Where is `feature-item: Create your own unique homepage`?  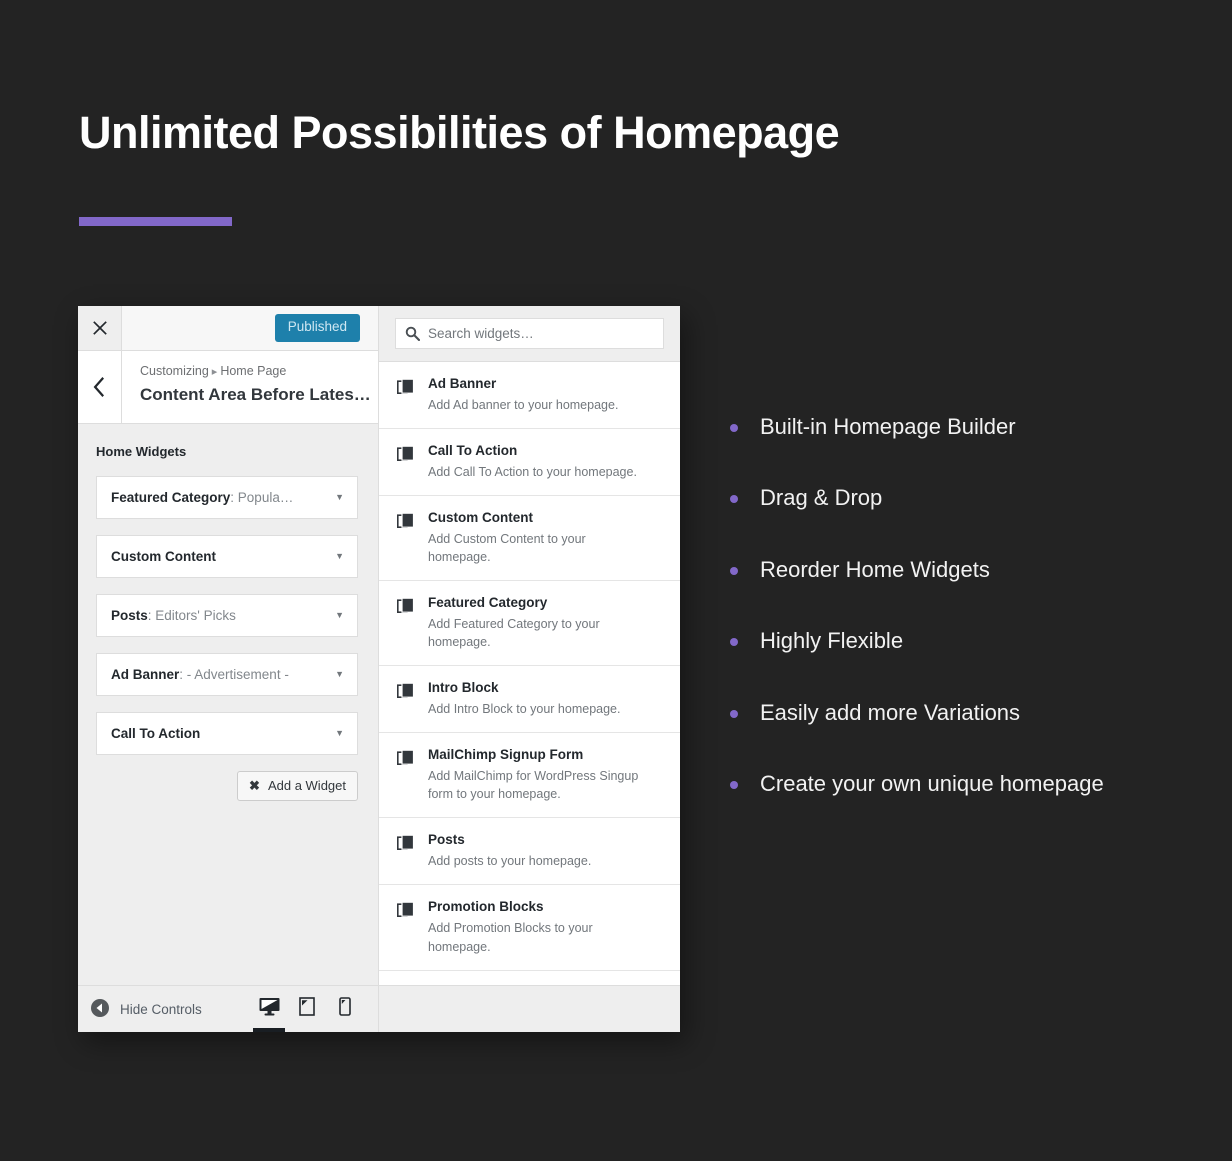 feature-item: Create your own unique homepage is located at coordinates (965, 784).